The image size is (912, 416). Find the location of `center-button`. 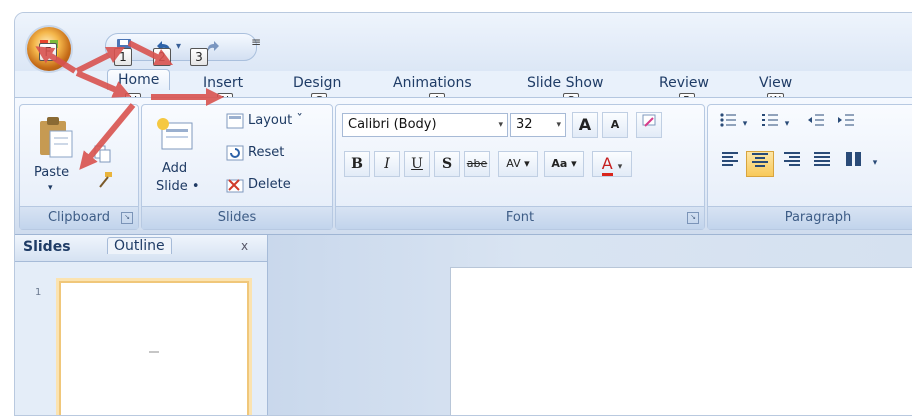

center-button is located at coordinates (760, 164).